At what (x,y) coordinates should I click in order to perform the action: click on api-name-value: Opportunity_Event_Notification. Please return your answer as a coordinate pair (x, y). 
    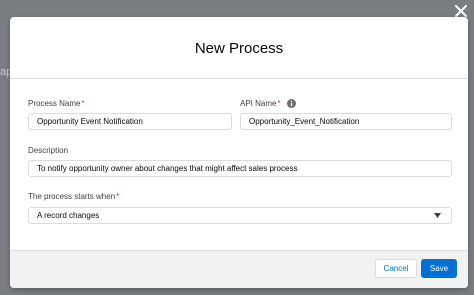
    Looking at the image, I should click on (304, 121).